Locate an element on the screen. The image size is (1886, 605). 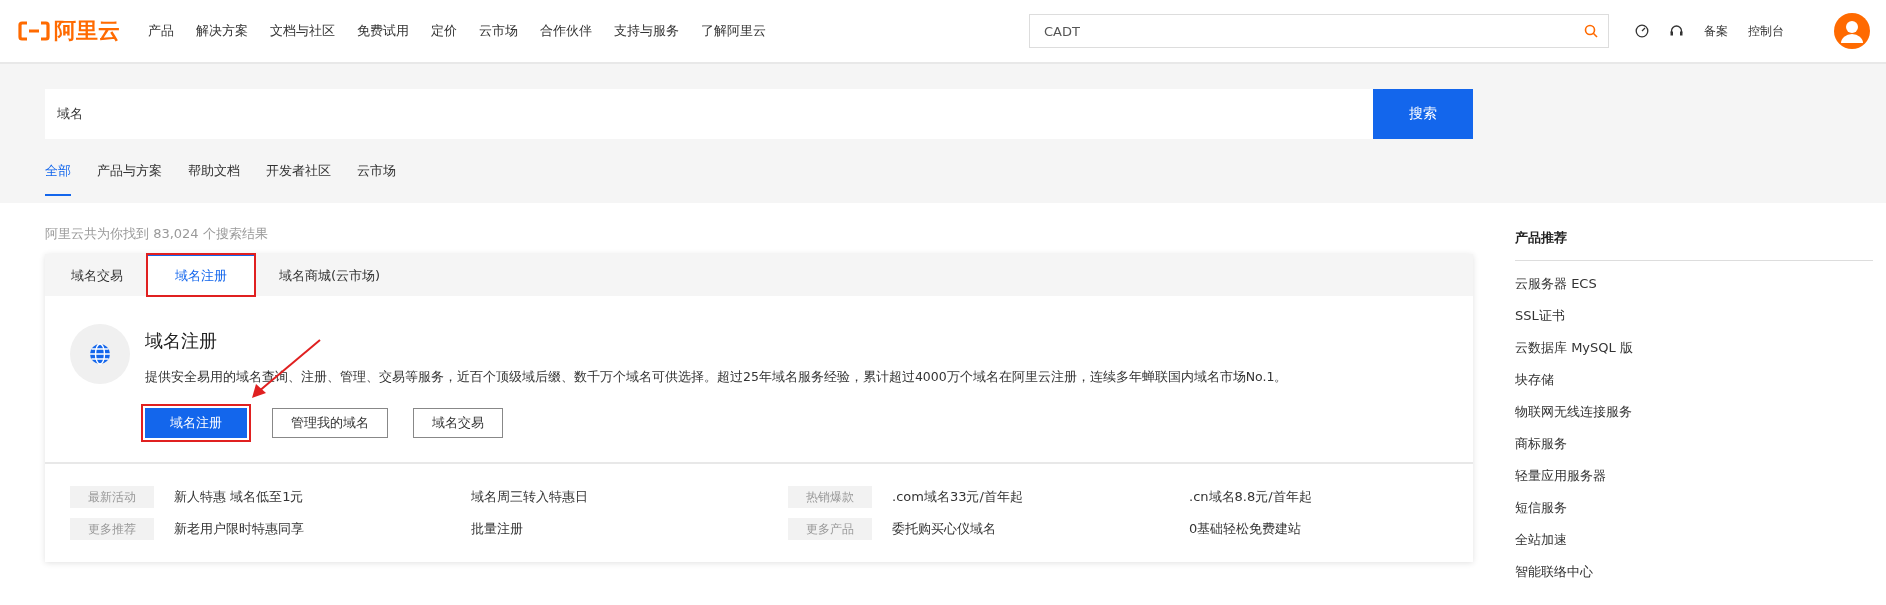
card-tab: 域名注册 is located at coordinates (201, 275).